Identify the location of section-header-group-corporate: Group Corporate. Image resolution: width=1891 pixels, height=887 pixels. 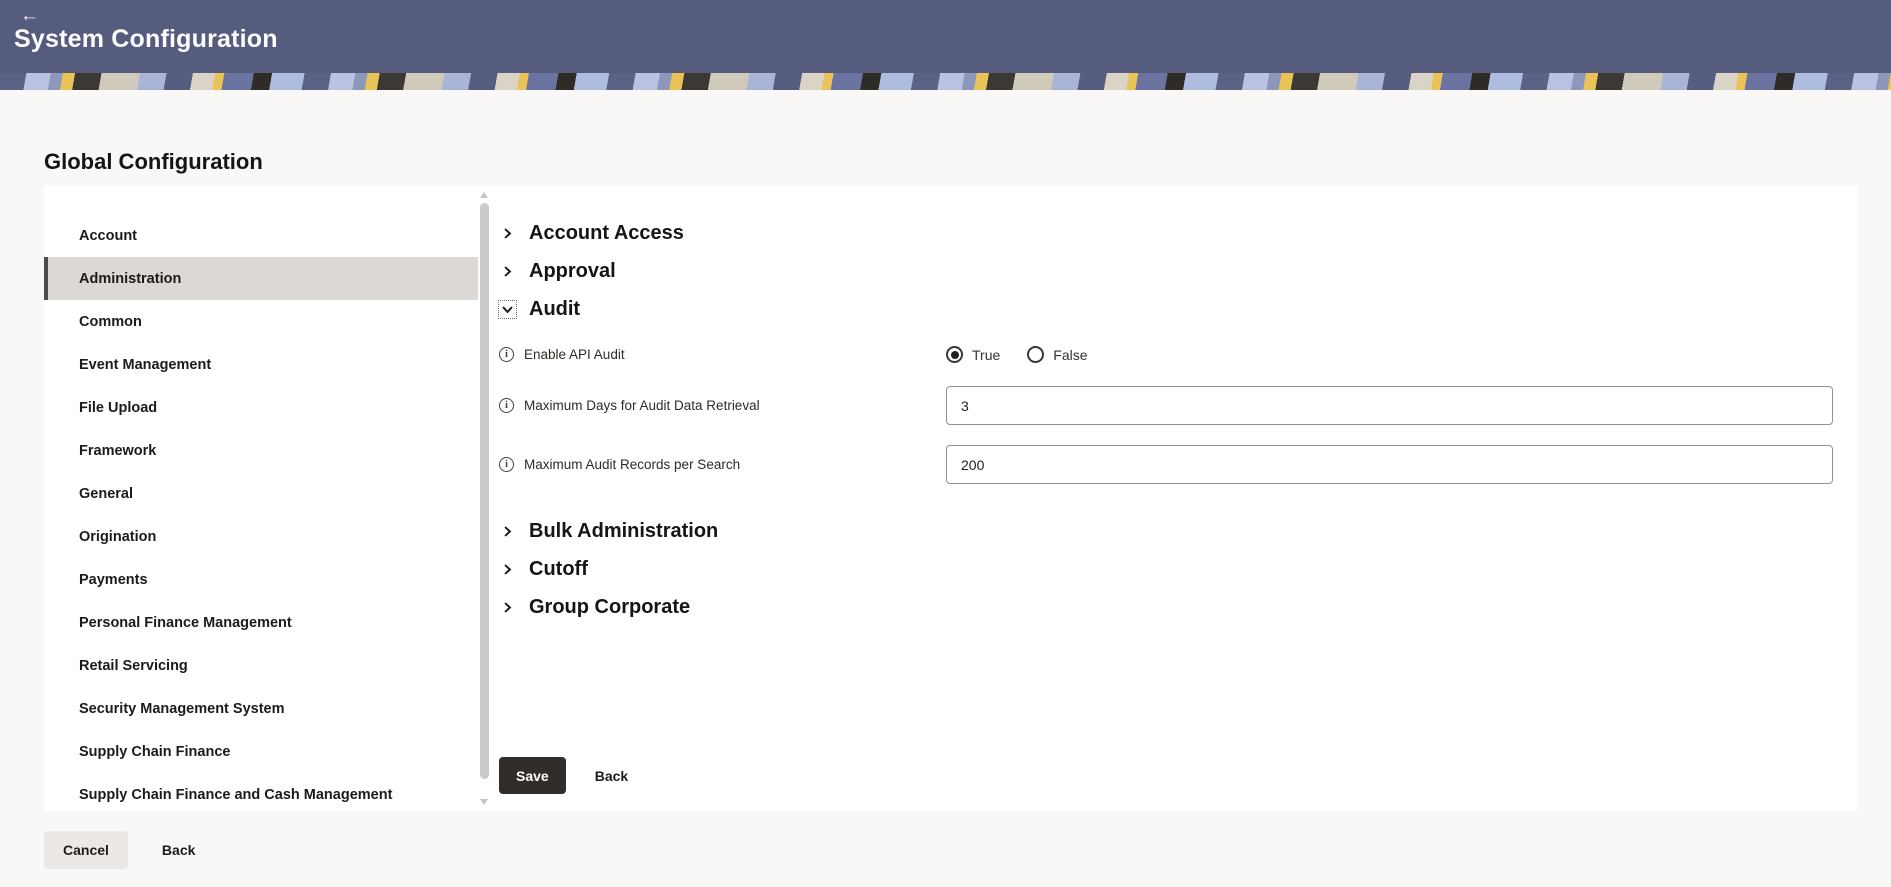
(1166, 607).